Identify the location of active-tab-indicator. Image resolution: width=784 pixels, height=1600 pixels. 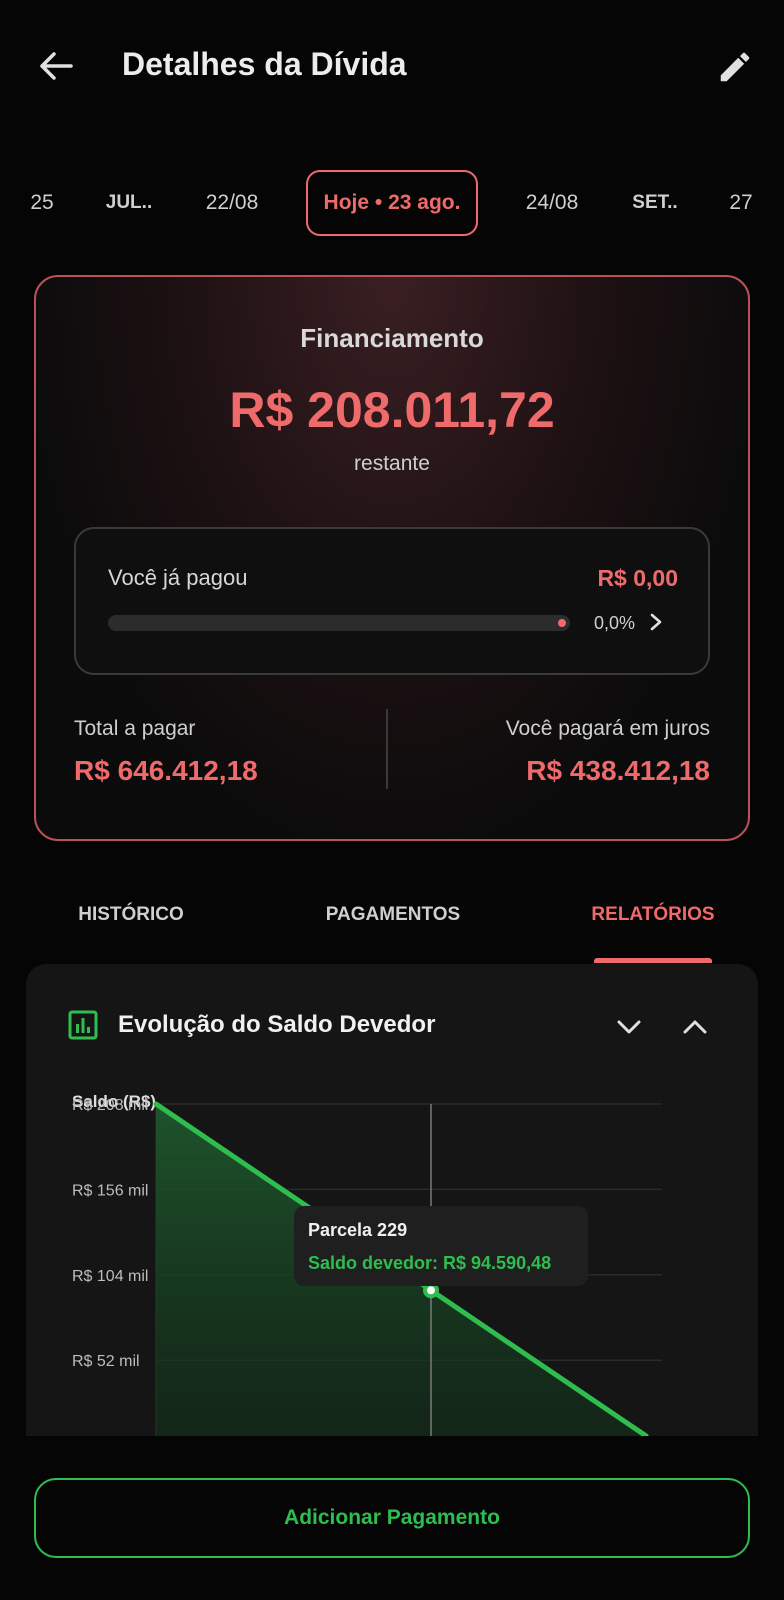
(653, 960).